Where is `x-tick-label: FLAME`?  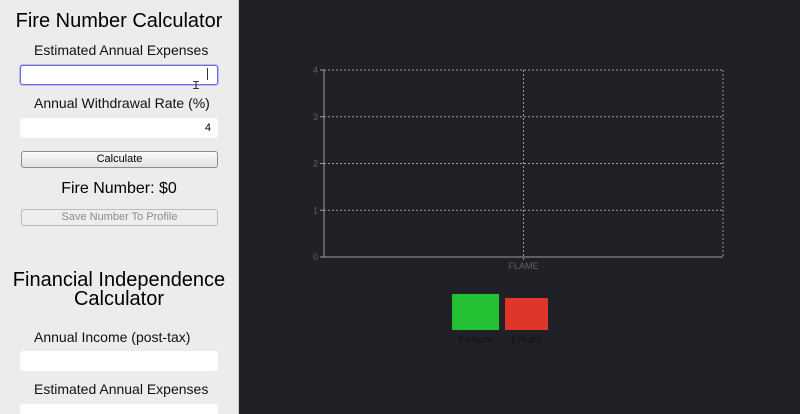
x-tick-label: FLAME is located at coordinates (523, 266).